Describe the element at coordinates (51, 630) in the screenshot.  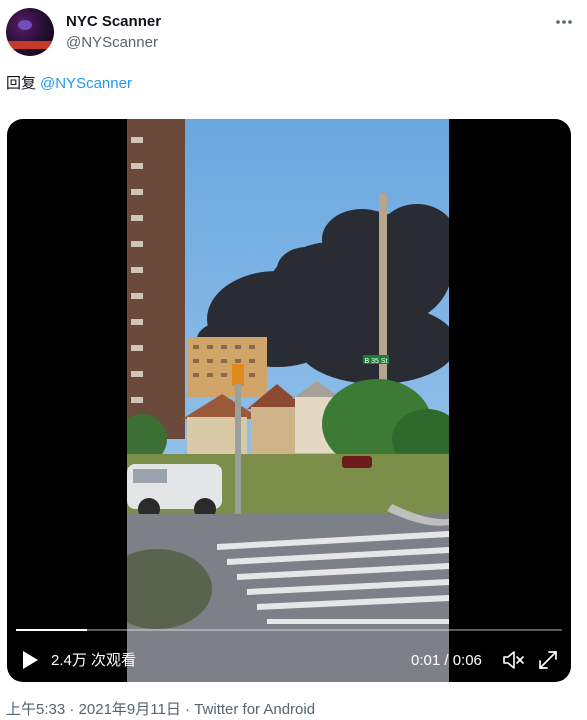
I see `video-progress-fill` at that location.